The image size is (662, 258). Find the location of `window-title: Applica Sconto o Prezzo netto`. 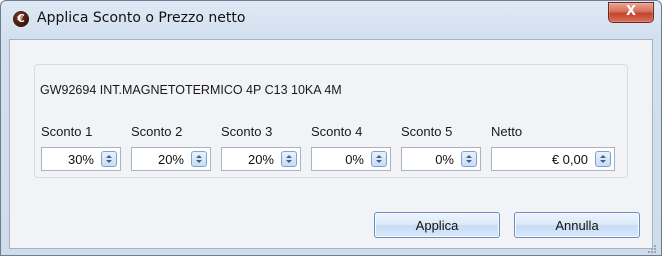

window-title: Applica Sconto o Prezzo netto is located at coordinates (141, 18).